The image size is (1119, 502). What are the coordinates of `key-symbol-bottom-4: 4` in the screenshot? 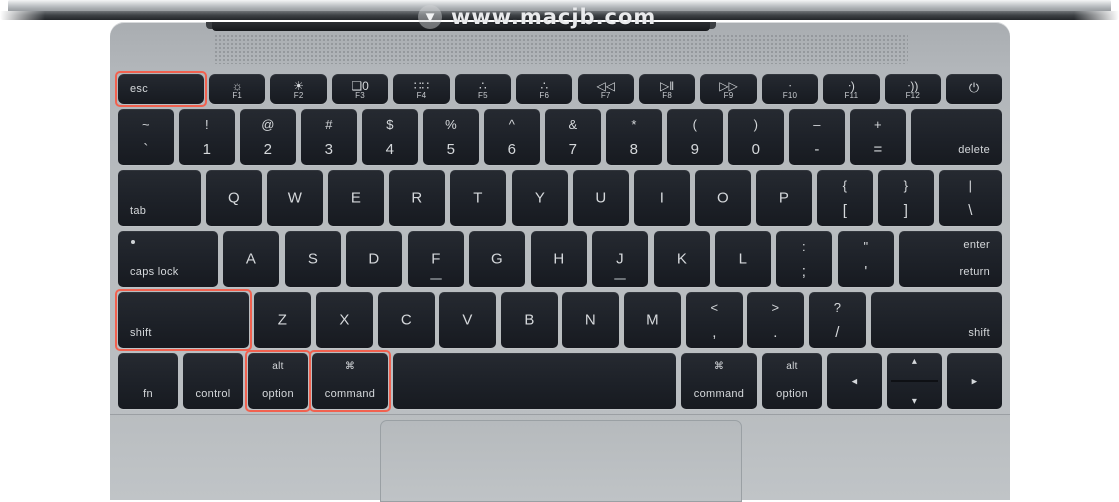 It's located at (390, 149).